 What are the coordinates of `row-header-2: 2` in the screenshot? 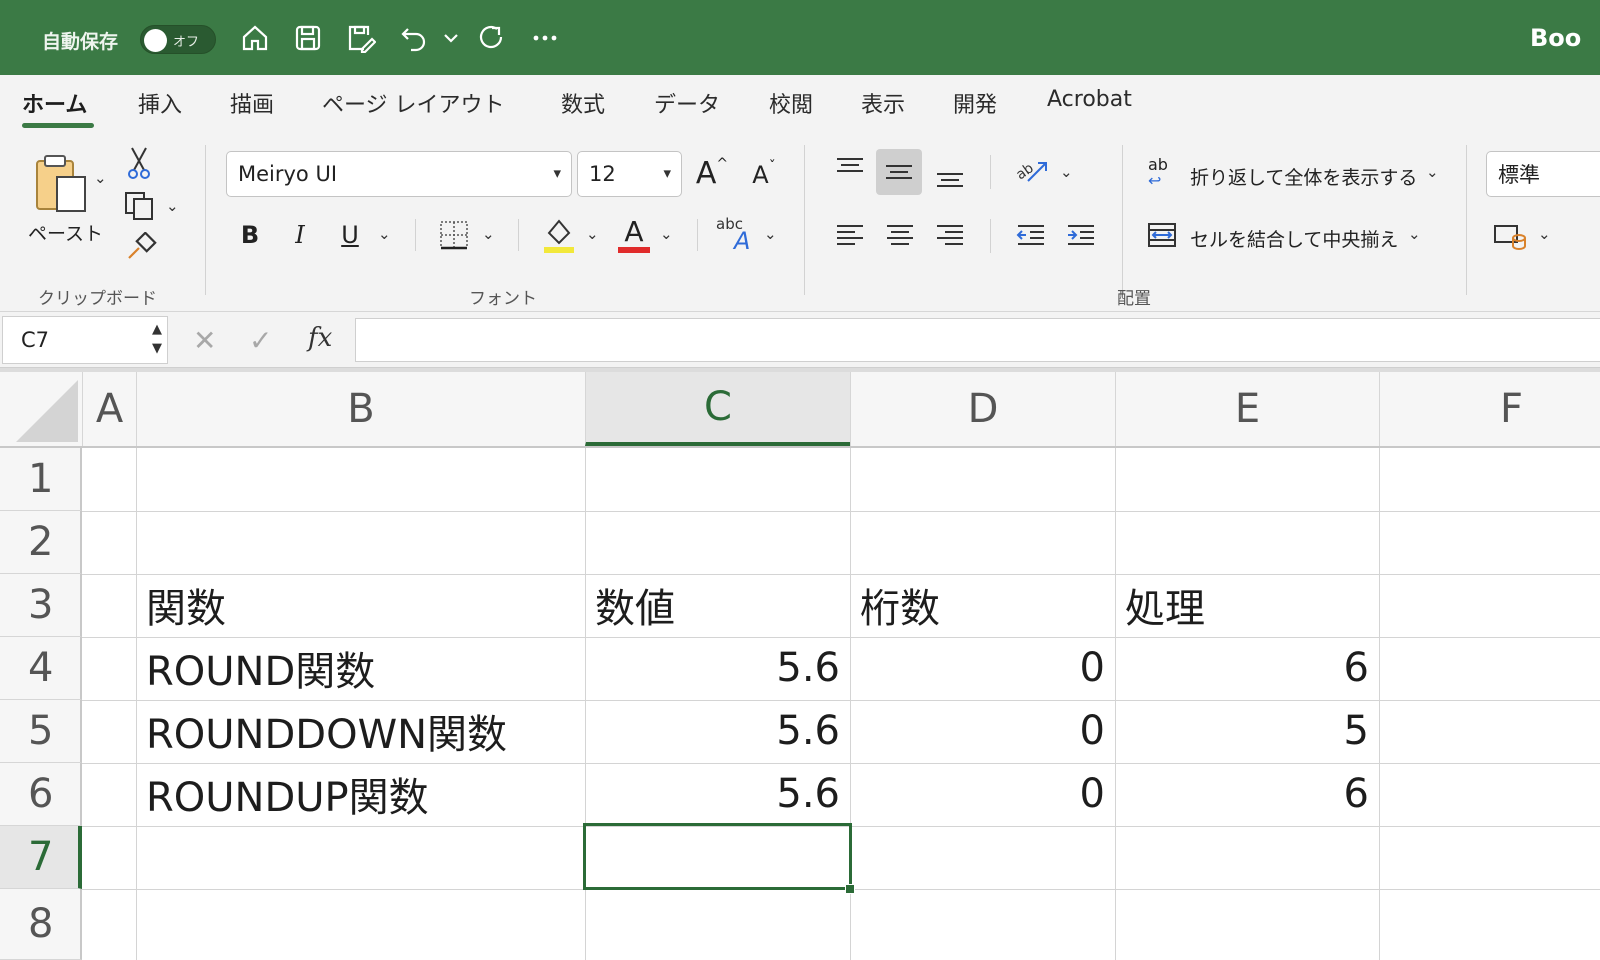 It's located at (41, 542).